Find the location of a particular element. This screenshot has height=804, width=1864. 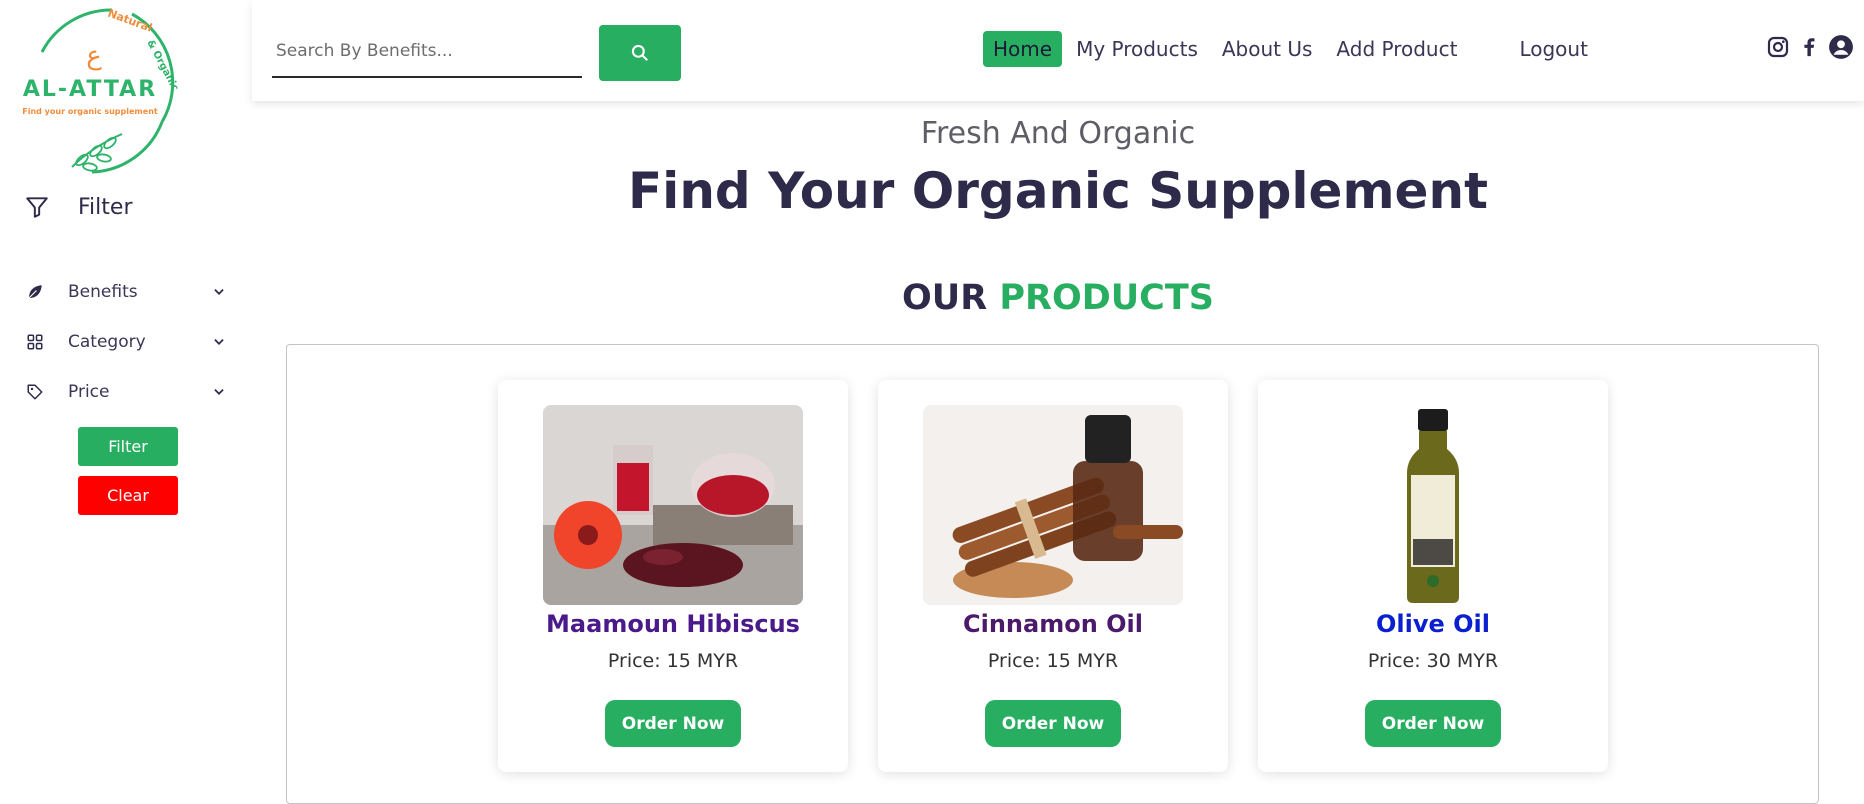

svg-text: ع is located at coordinates (94, 56).